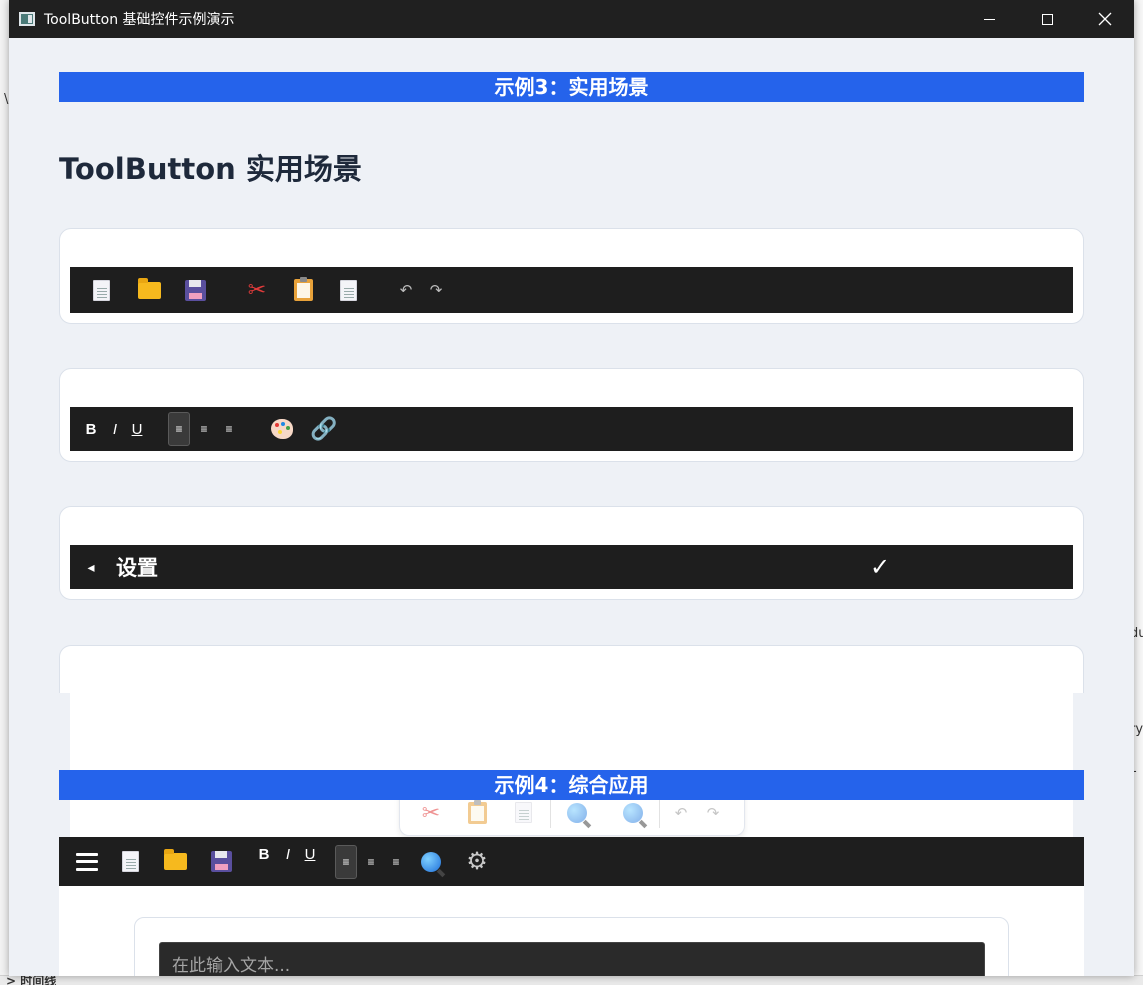  What do you see at coordinates (137, 568) in the screenshot?
I see `settings-title: 设置` at bounding box center [137, 568].